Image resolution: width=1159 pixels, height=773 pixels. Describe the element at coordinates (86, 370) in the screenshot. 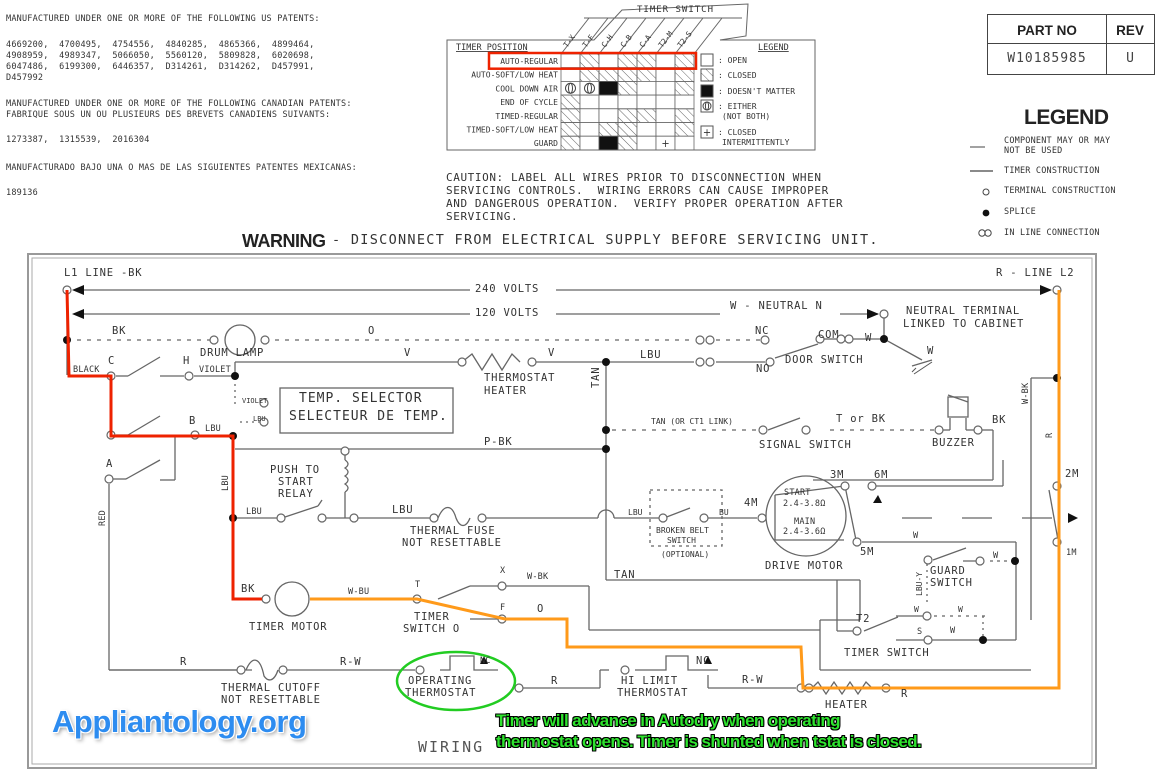

I see `wire-black: BLACK` at that location.